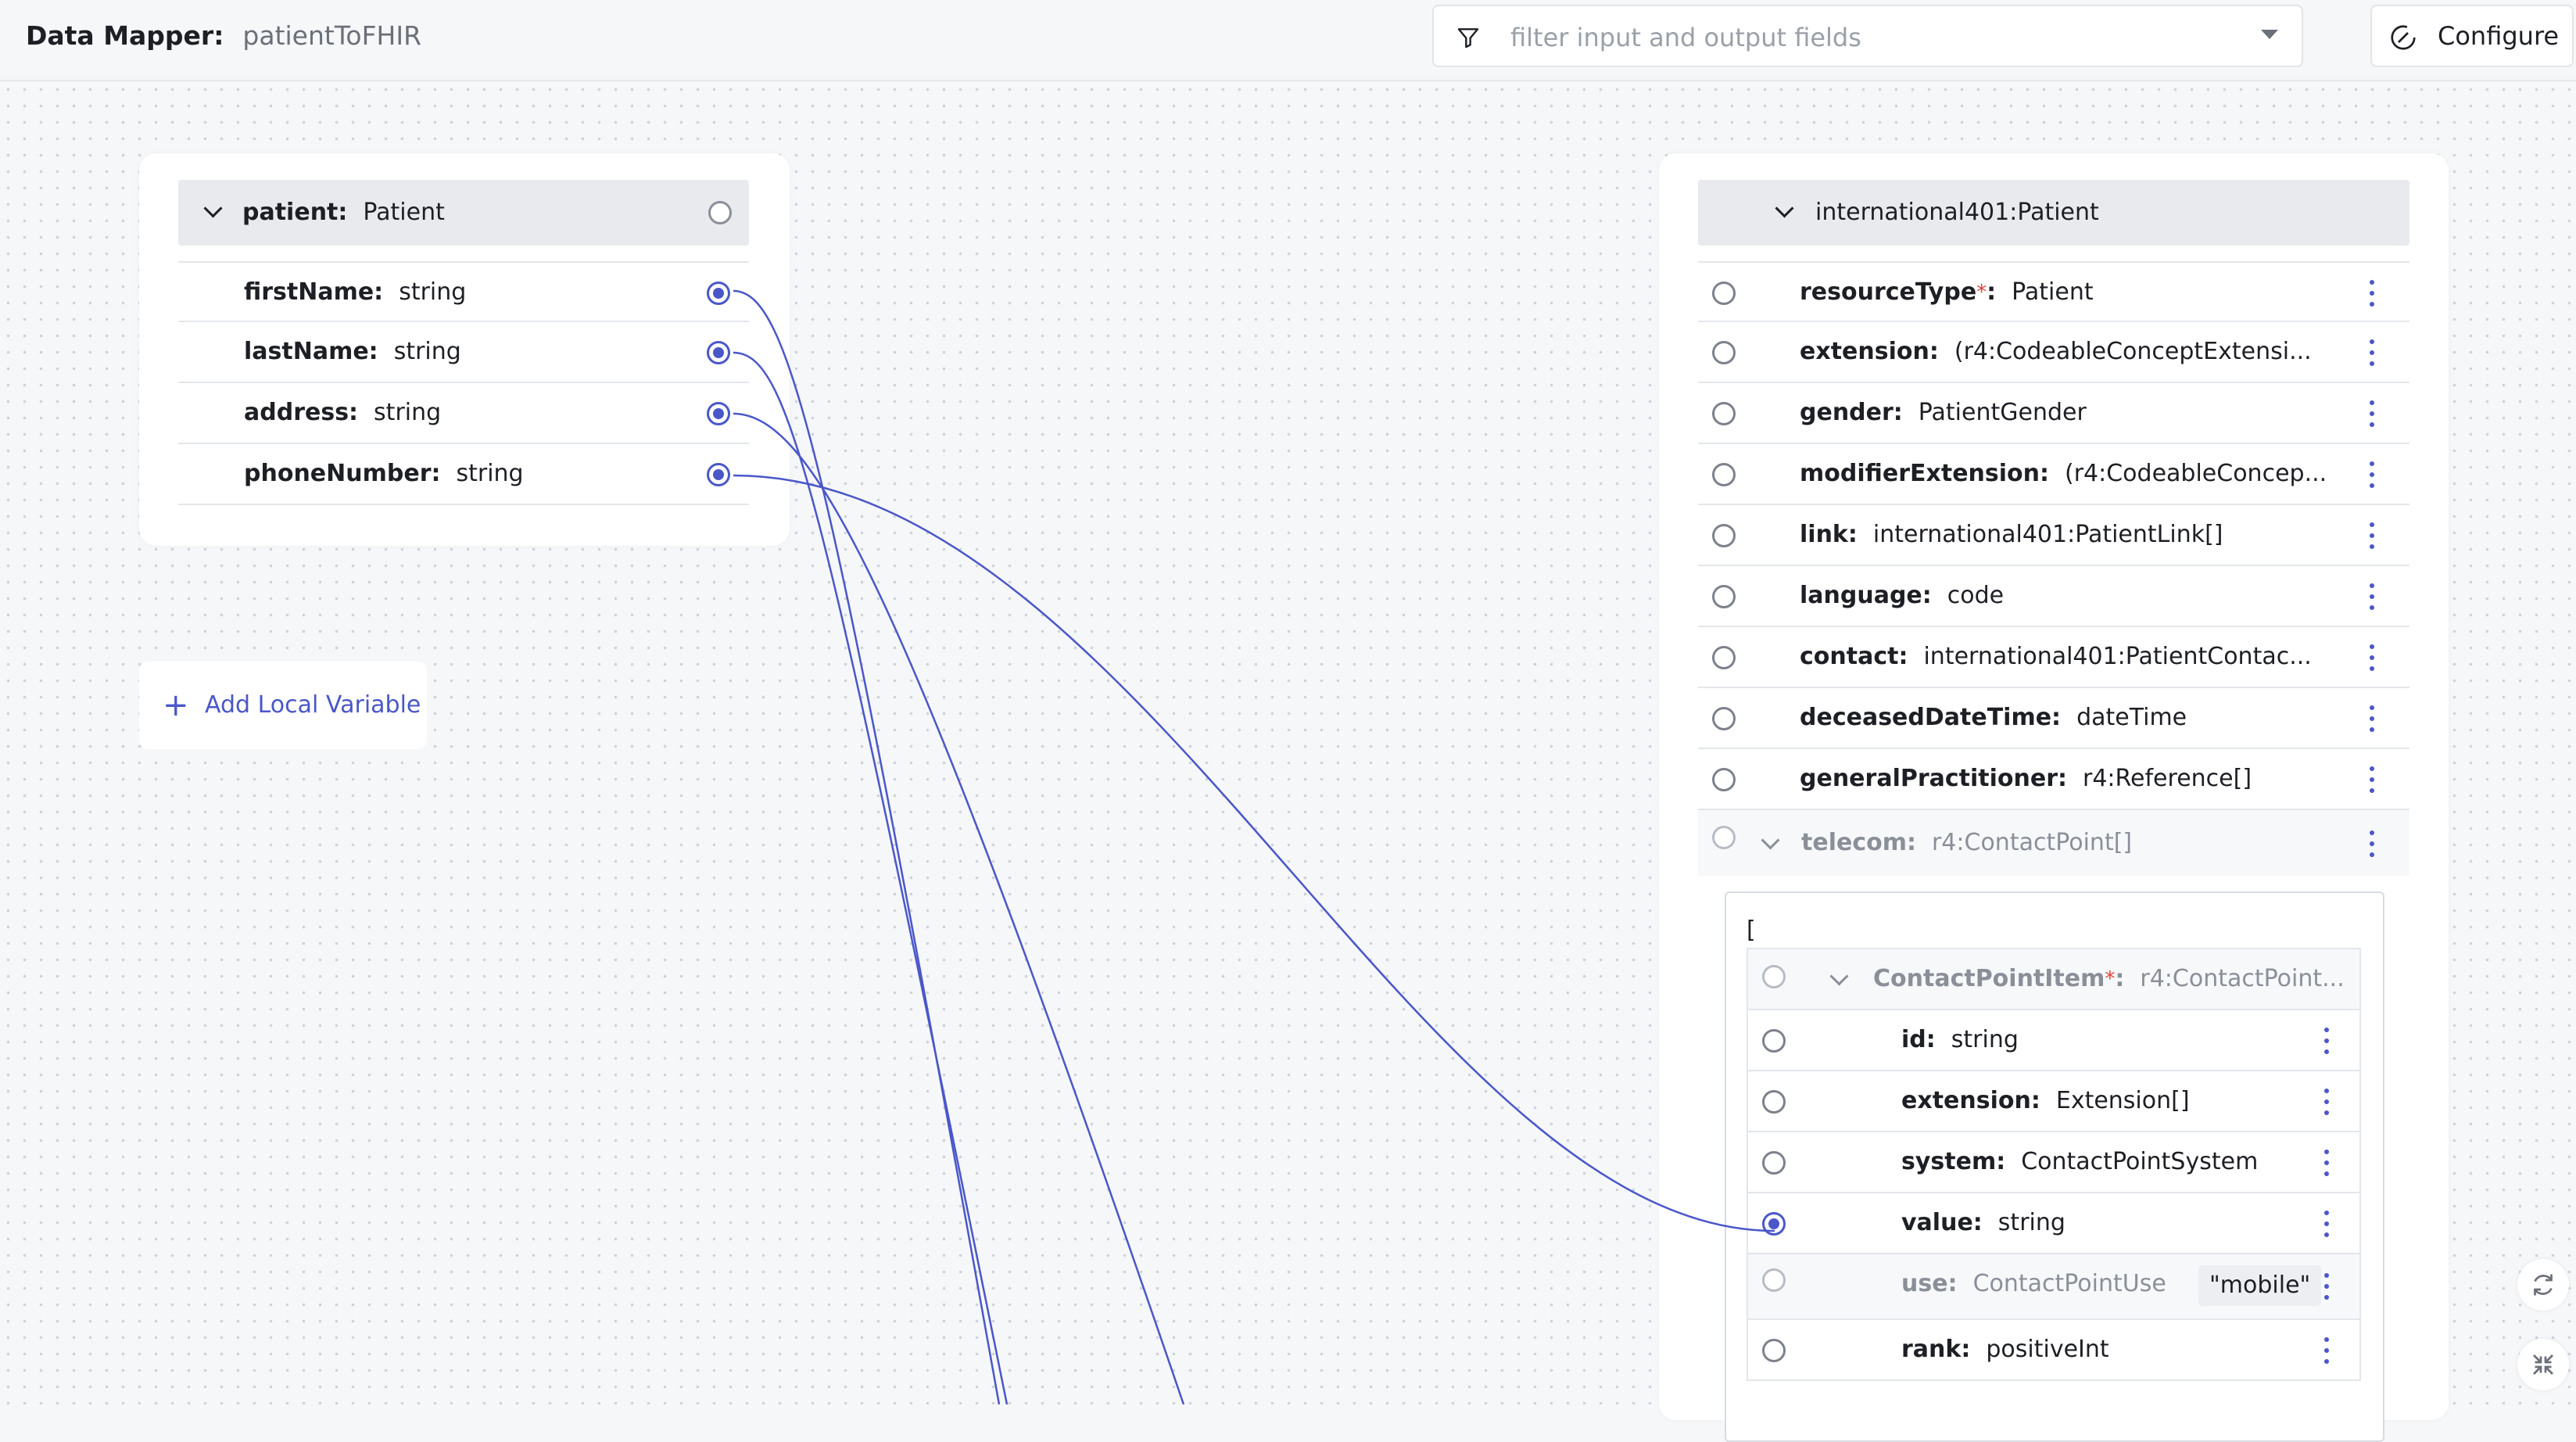  I want to click on refresh-icon, so click(2543, 1285).